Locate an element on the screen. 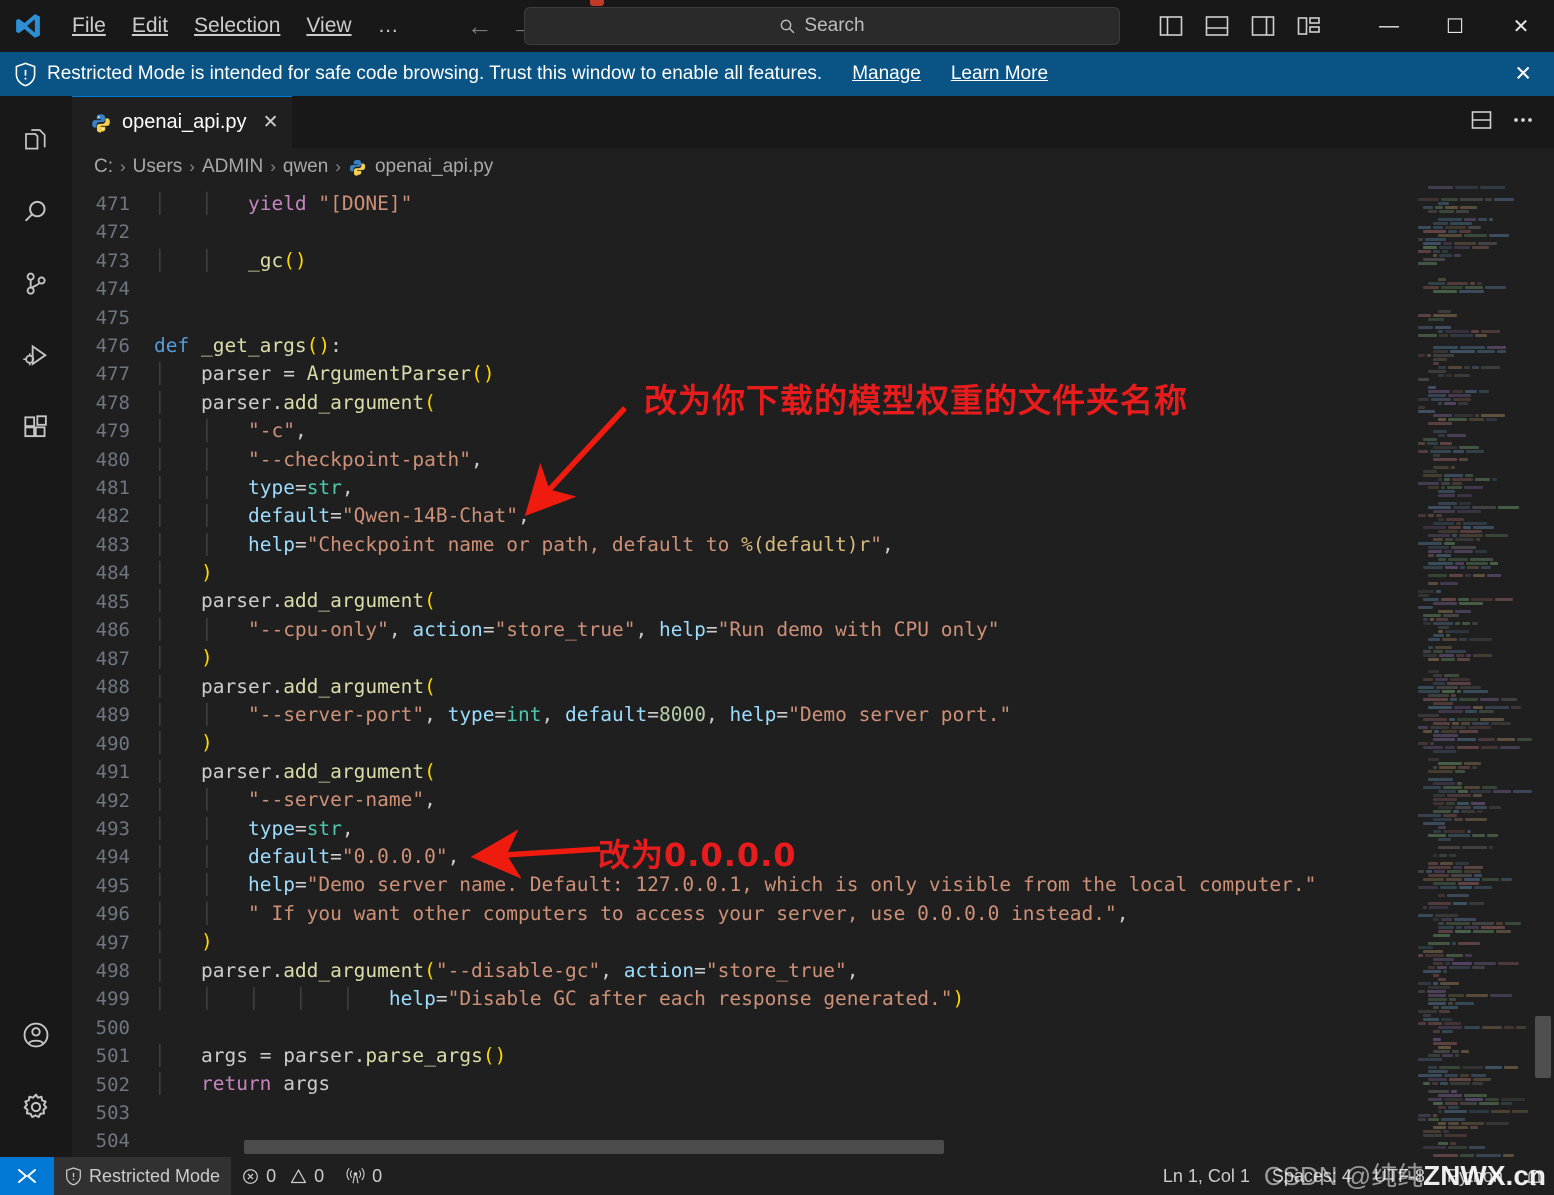  bell-icon is located at coordinates (1534, 1177).